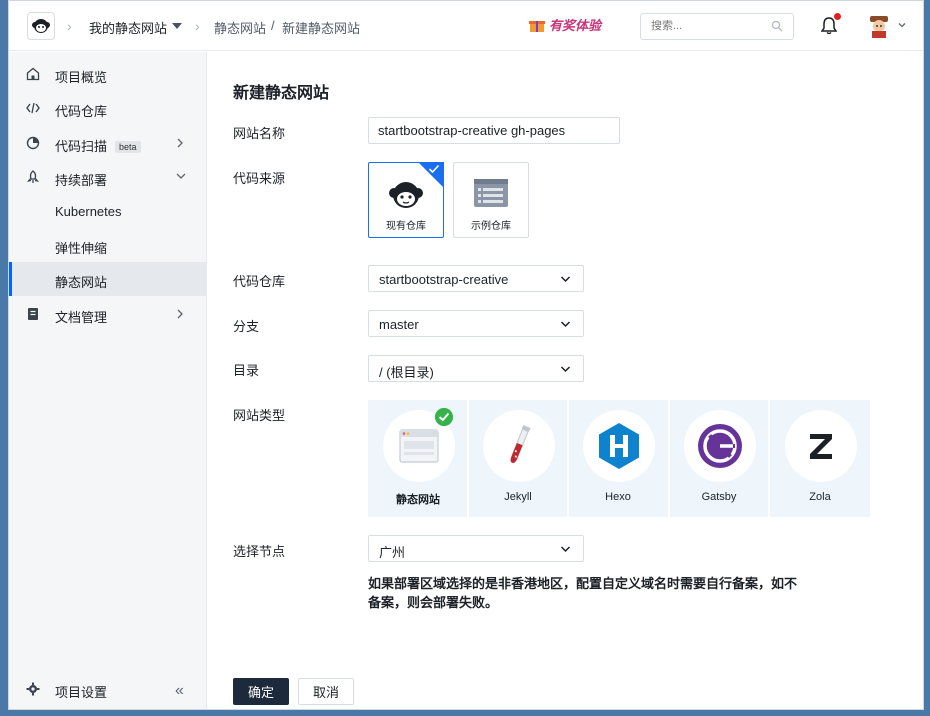  Describe the element at coordinates (399, 324) in the screenshot. I see `branch-select-value: master` at that location.